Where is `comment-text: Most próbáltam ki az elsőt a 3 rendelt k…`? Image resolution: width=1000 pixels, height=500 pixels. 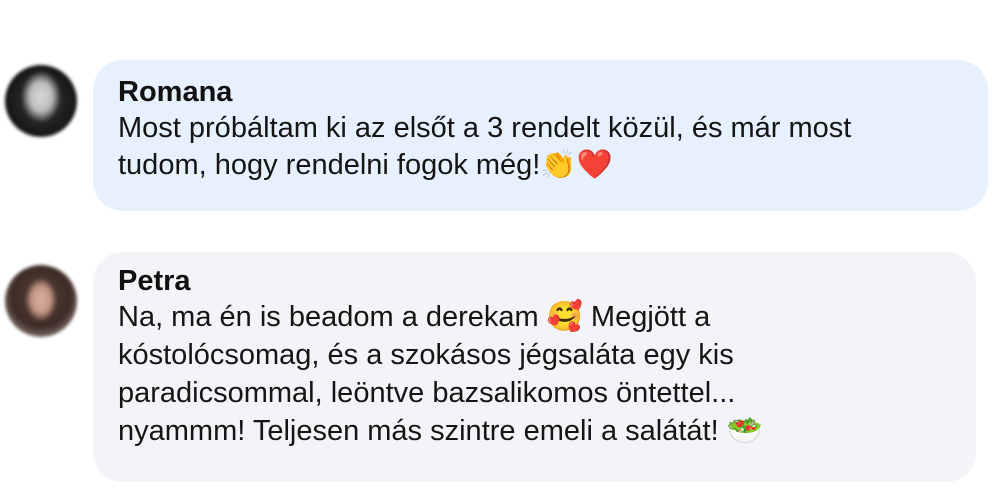 comment-text: Most próbáltam ki az elsőt a 3 rendelt k… is located at coordinates (485, 146).